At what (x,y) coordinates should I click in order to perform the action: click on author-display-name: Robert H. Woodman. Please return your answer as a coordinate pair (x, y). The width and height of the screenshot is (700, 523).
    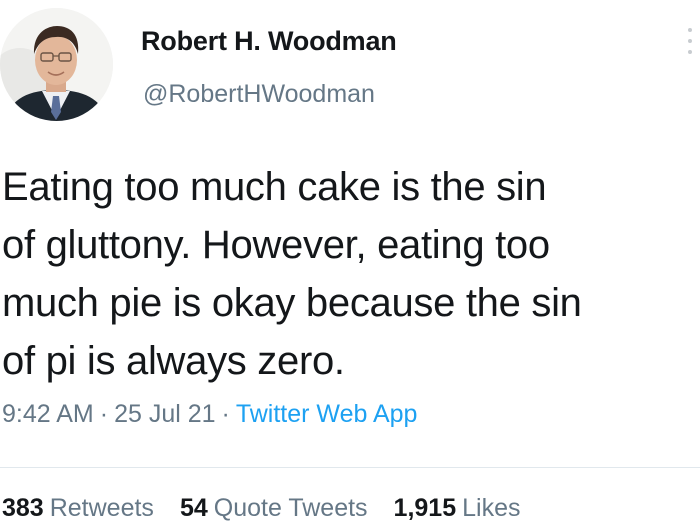
    Looking at the image, I should click on (269, 41).